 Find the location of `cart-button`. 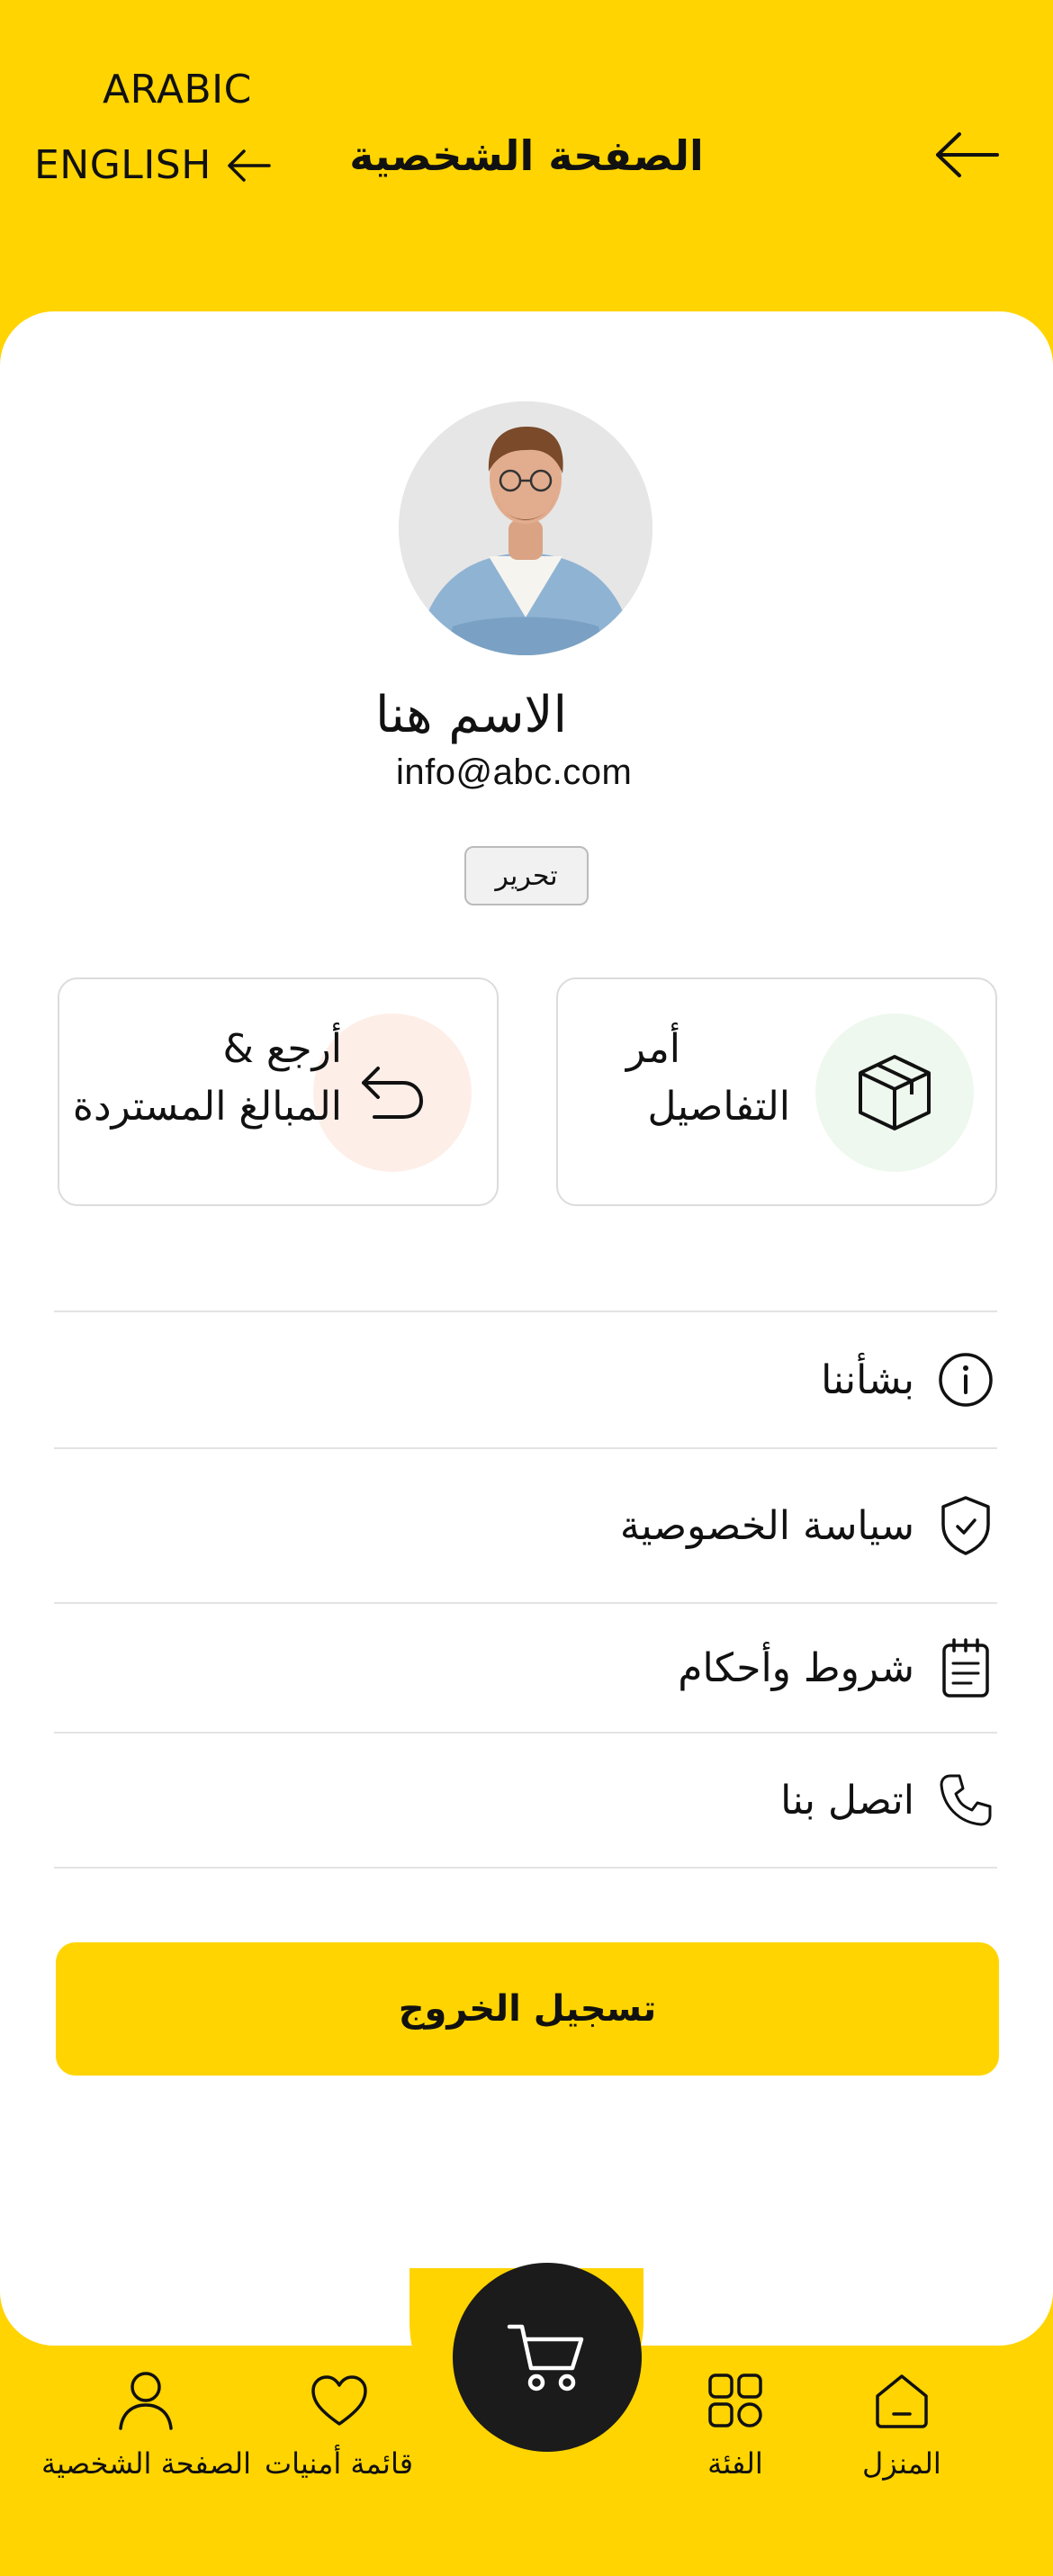

cart-button is located at coordinates (547, 2357).